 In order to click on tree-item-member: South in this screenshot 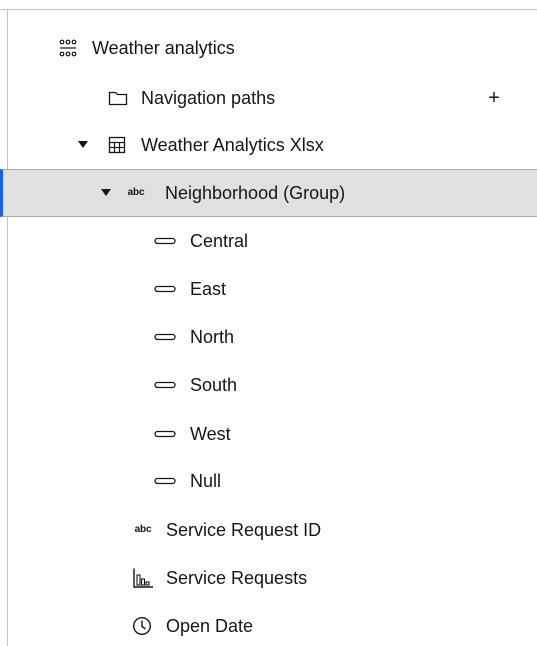, I will do `click(268, 385)`.